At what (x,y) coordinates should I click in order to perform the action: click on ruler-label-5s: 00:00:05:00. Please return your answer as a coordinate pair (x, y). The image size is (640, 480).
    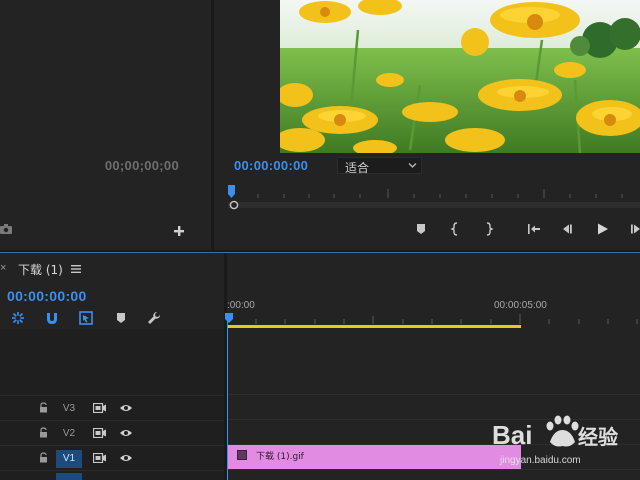
    Looking at the image, I should click on (520, 305).